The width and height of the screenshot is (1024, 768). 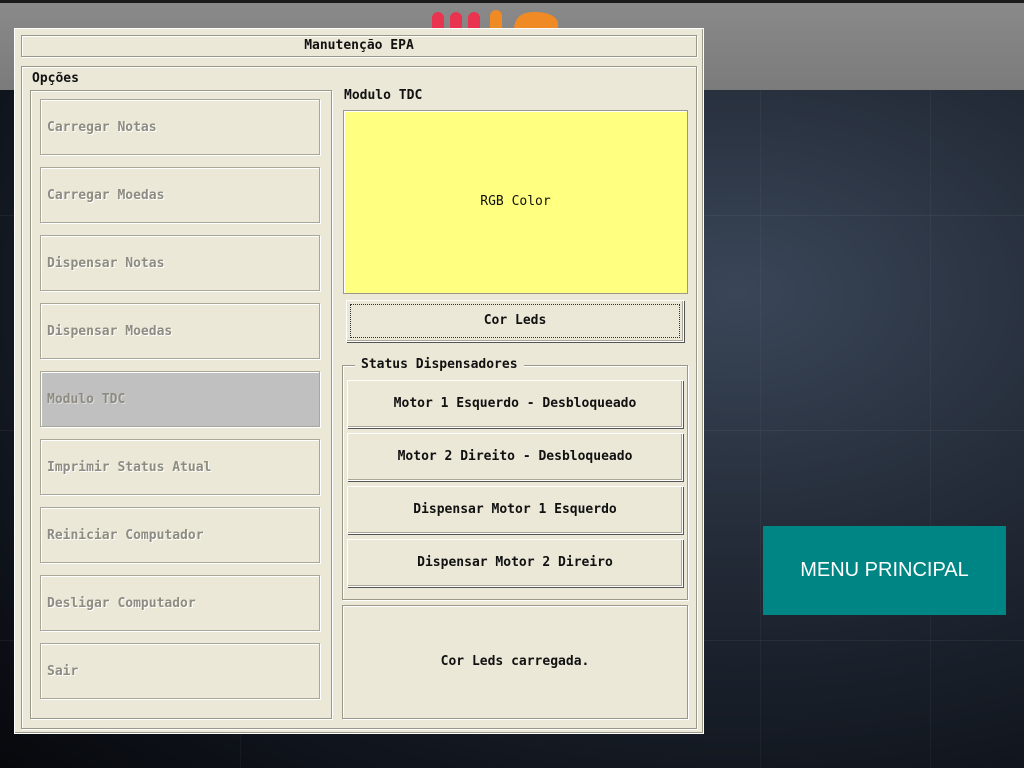 What do you see at coordinates (515, 662) in the screenshot?
I see `status-message: Cor Leds carregada.` at bounding box center [515, 662].